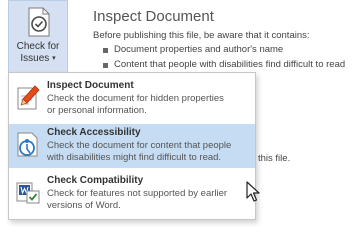  What do you see at coordinates (95, 180) in the screenshot?
I see `menu-item-title: Check Compatibility` at bounding box center [95, 180].